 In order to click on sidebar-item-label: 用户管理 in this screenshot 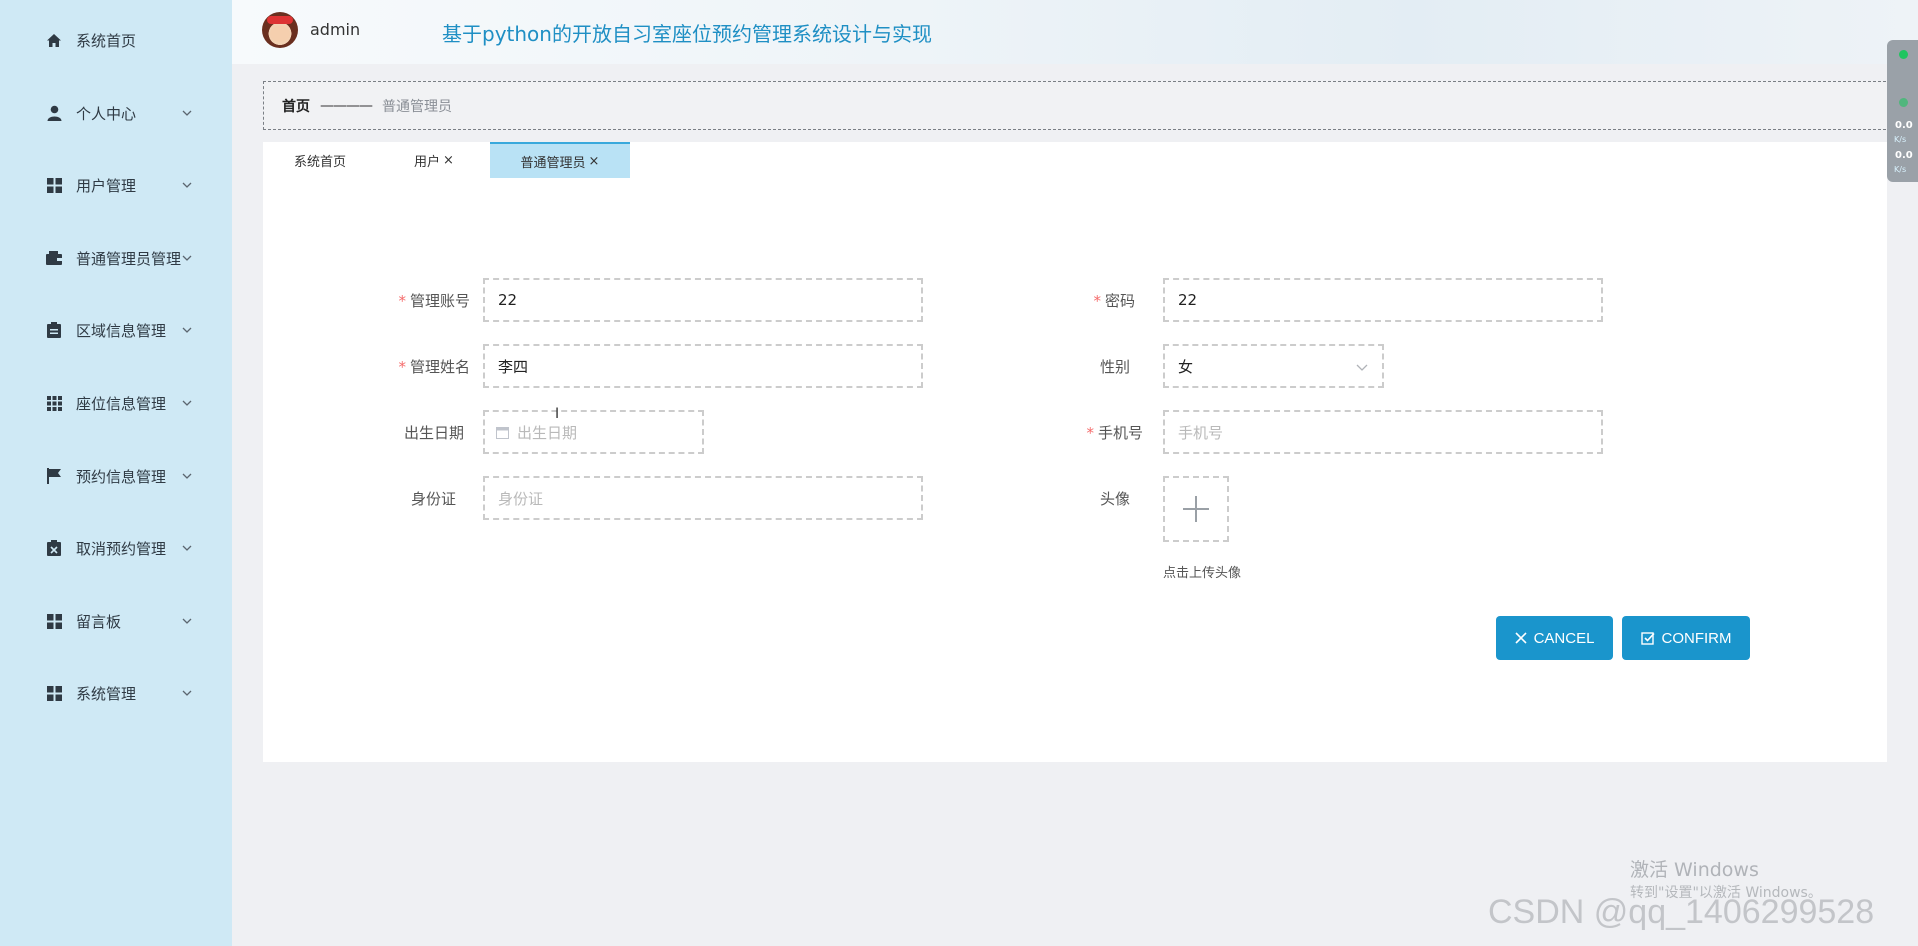, I will do `click(106, 185)`.